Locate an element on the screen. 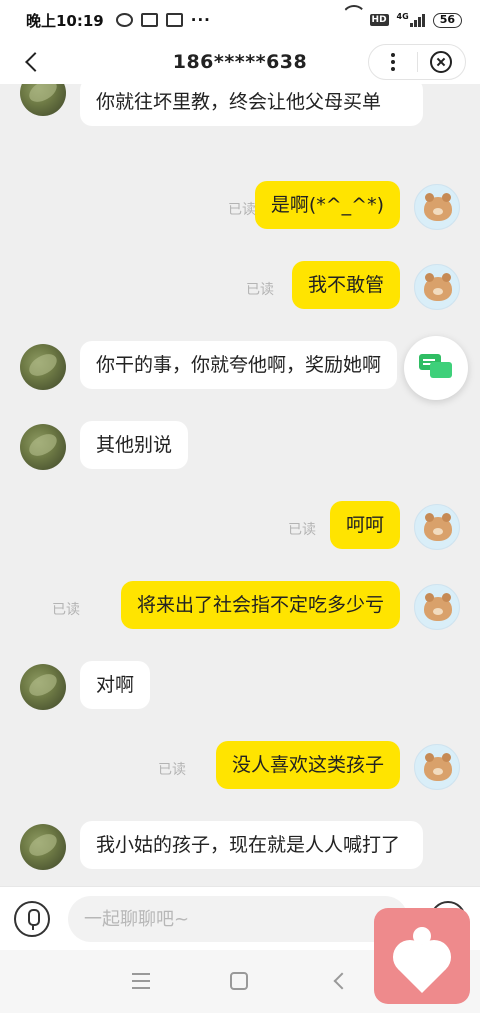  message-bubble: 是啊(*^_^*) is located at coordinates (327, 205).